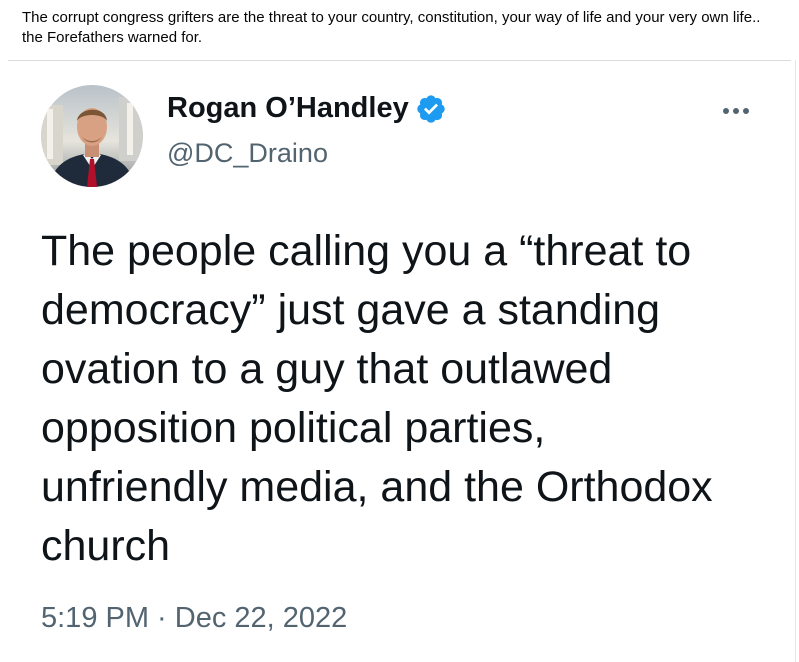 This screenshot has width=799, height=662. I want to click on more-horizontal-icon, so click(736, 111).